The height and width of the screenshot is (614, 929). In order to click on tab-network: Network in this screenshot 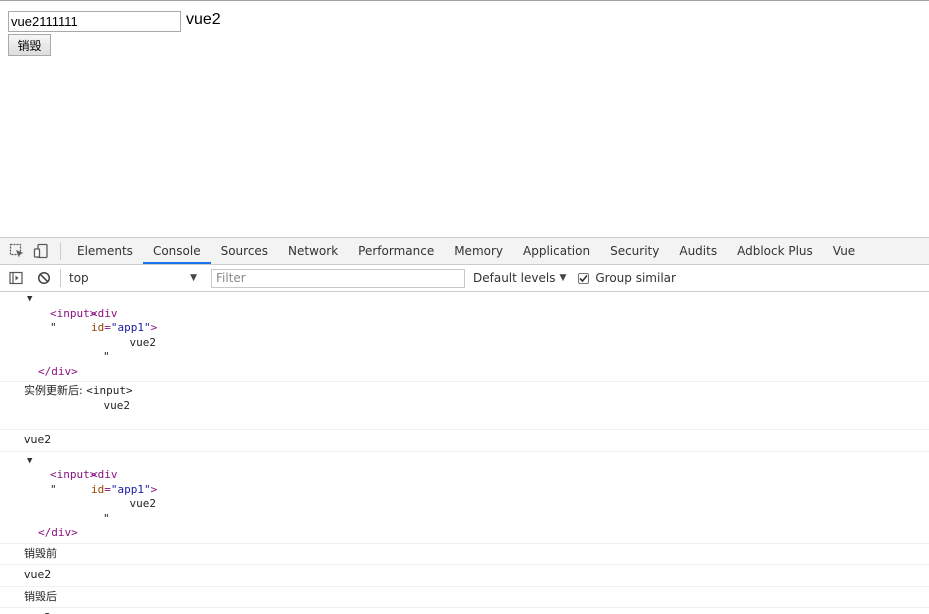, I will do `click(313, 251)`.